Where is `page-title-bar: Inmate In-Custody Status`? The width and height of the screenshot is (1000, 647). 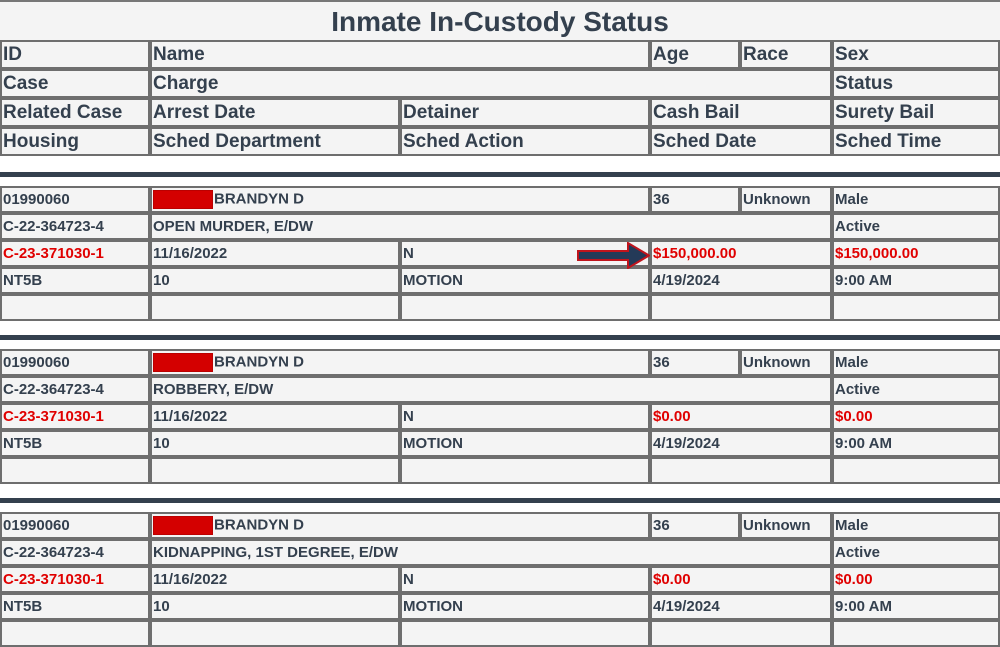
page-title-bar: Inmate In-Custody Status is located at coordinates (500, 20).